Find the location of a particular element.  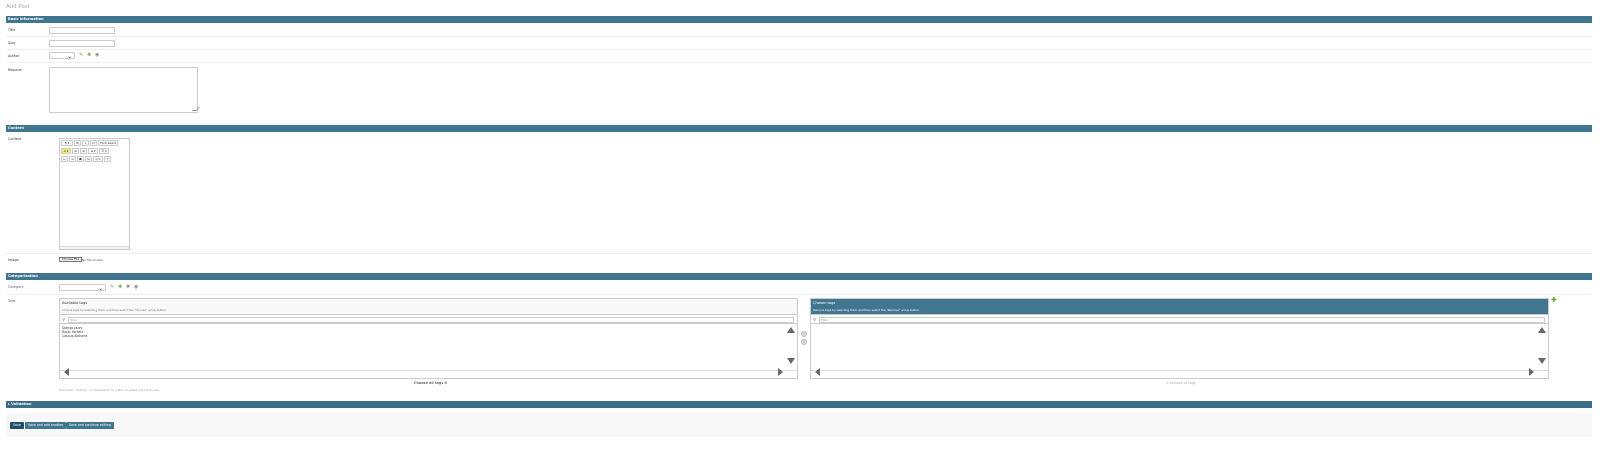

available-tags-title: Available tags is located at coordinates (75, 303).